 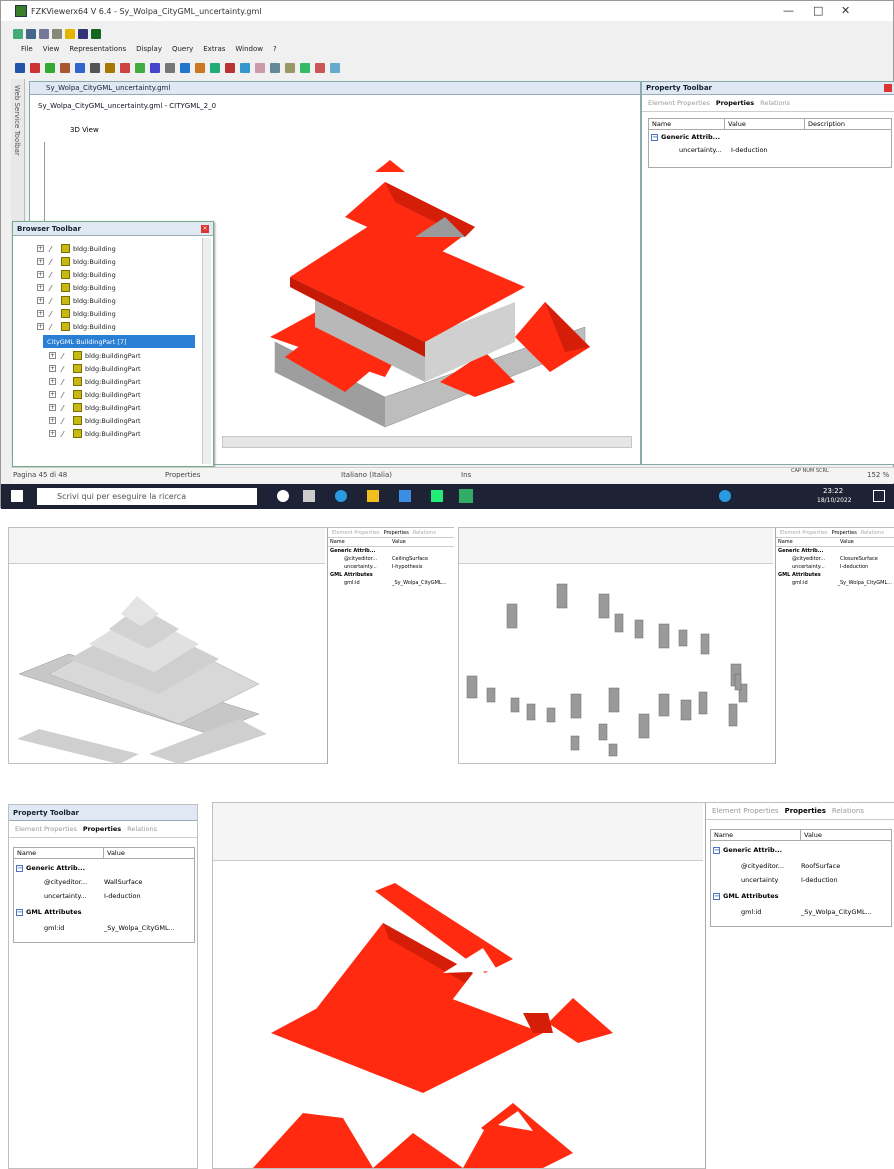 I want to click on closure-model, so click(x=617, y=664).